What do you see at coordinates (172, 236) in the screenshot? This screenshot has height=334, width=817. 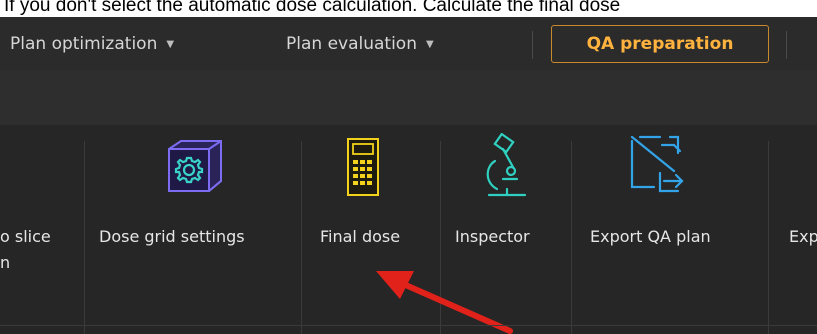 I see `ribbon-item-label: Dose grid settings` at bounding box center [172, 236].